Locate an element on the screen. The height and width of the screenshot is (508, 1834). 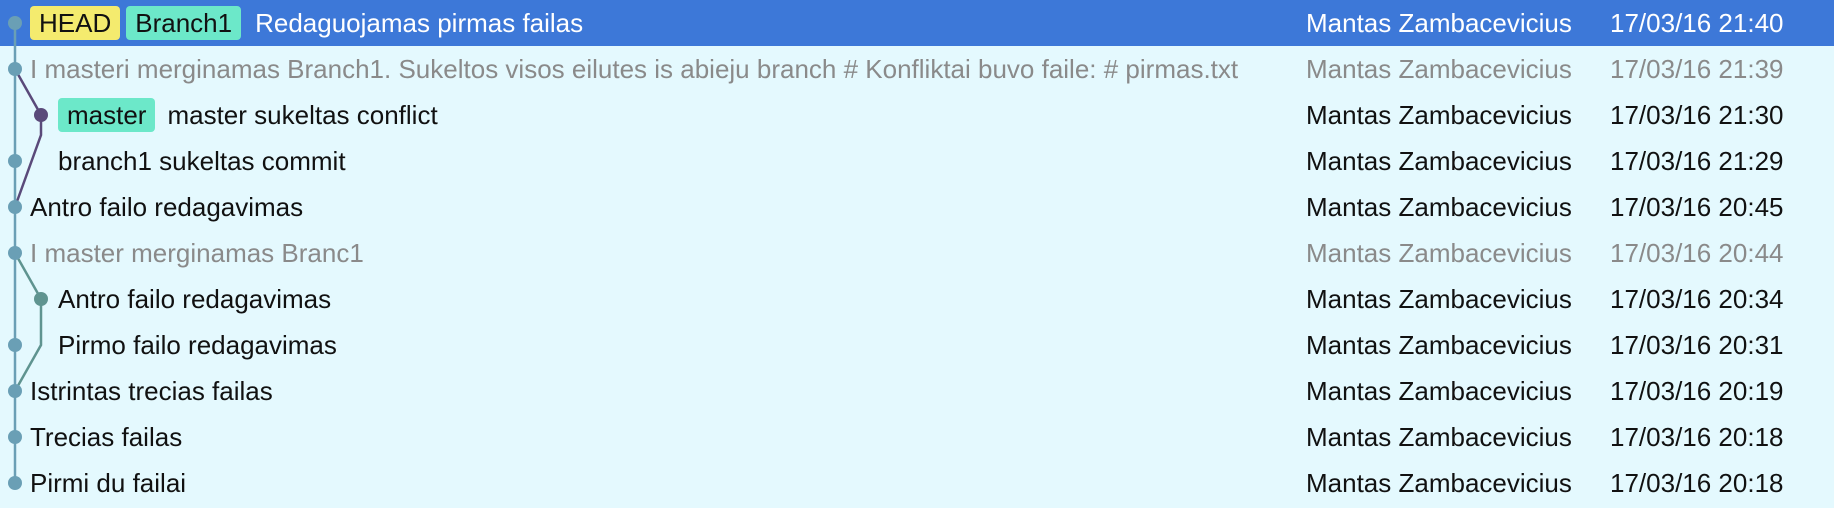
commit-date: 17/03/16 21:40 is located at coordinates (1697, 23).